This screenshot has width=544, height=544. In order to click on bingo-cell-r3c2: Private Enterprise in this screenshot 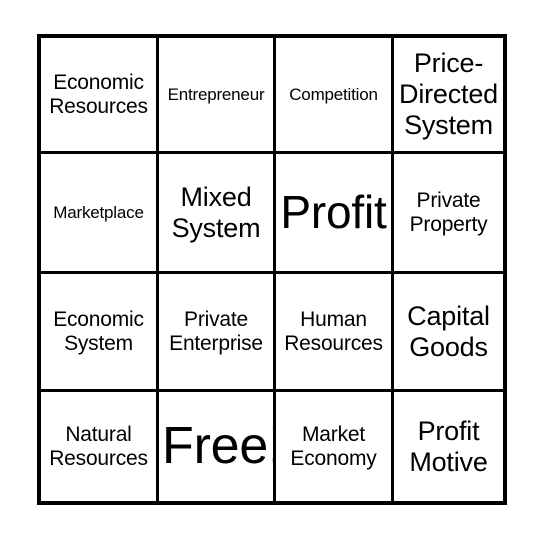, I will do `click(217, 333)`.